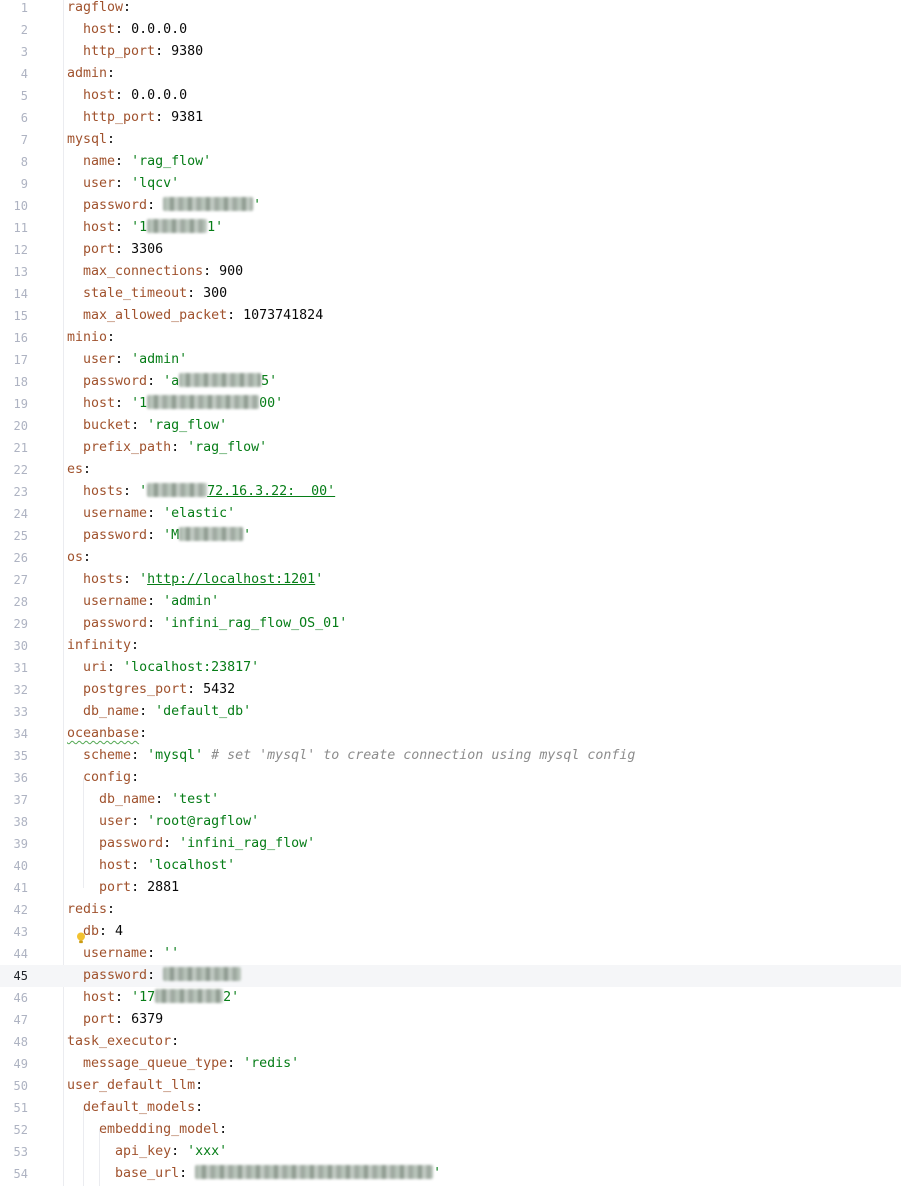 The width and height of the screenshot is (901, 1186). Describe the element at coordinates (191, 667) in the screenshot. I see `yaml-string: 'localhost:23817'` at that location.